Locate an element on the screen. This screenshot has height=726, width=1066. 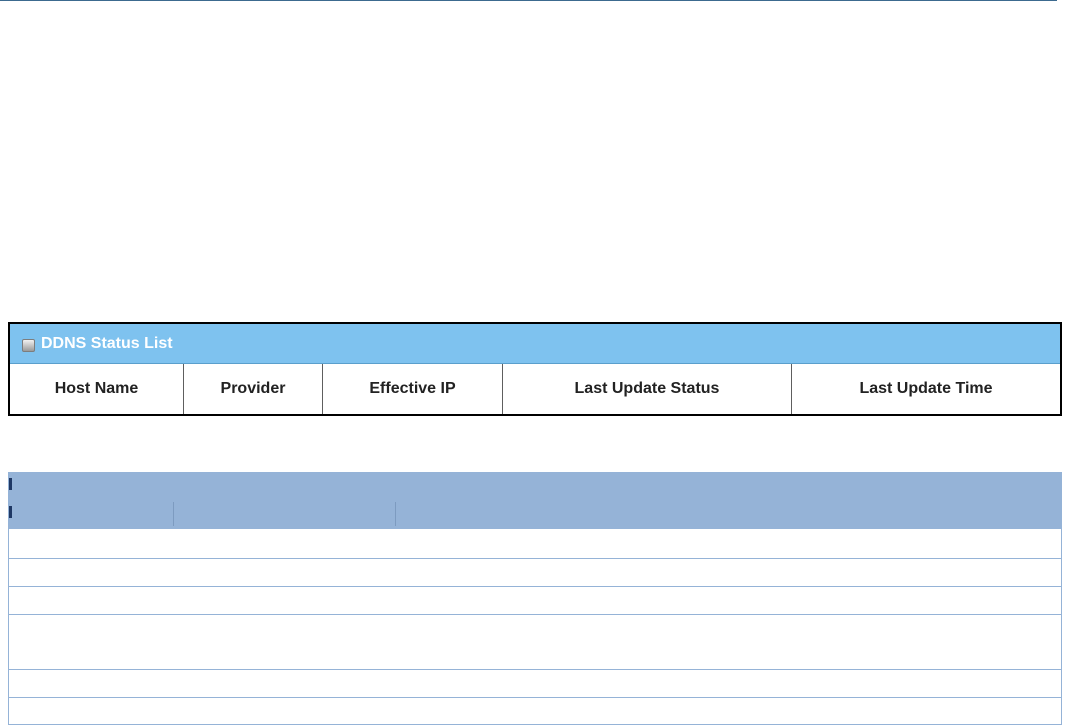
panel-bullet-icon is located at coordinates (28, 345).